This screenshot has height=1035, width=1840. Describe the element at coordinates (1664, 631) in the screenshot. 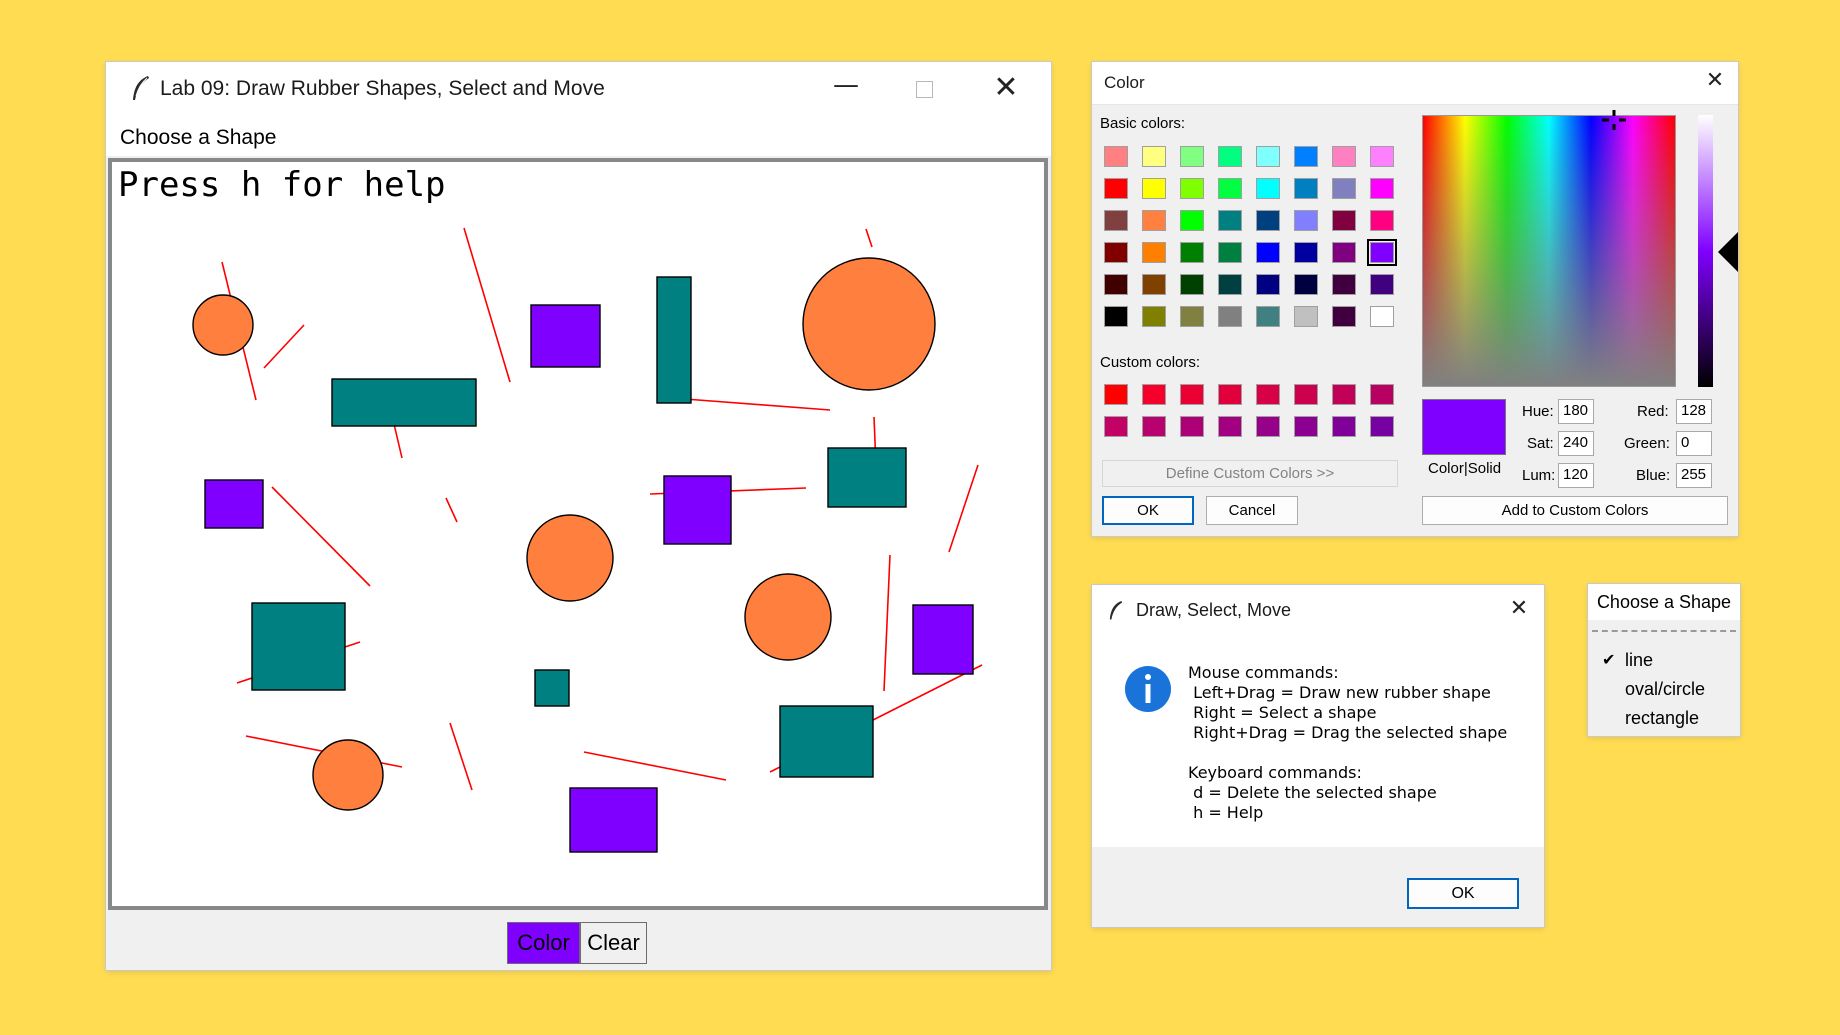

I see `tearoff-separator` at that location.